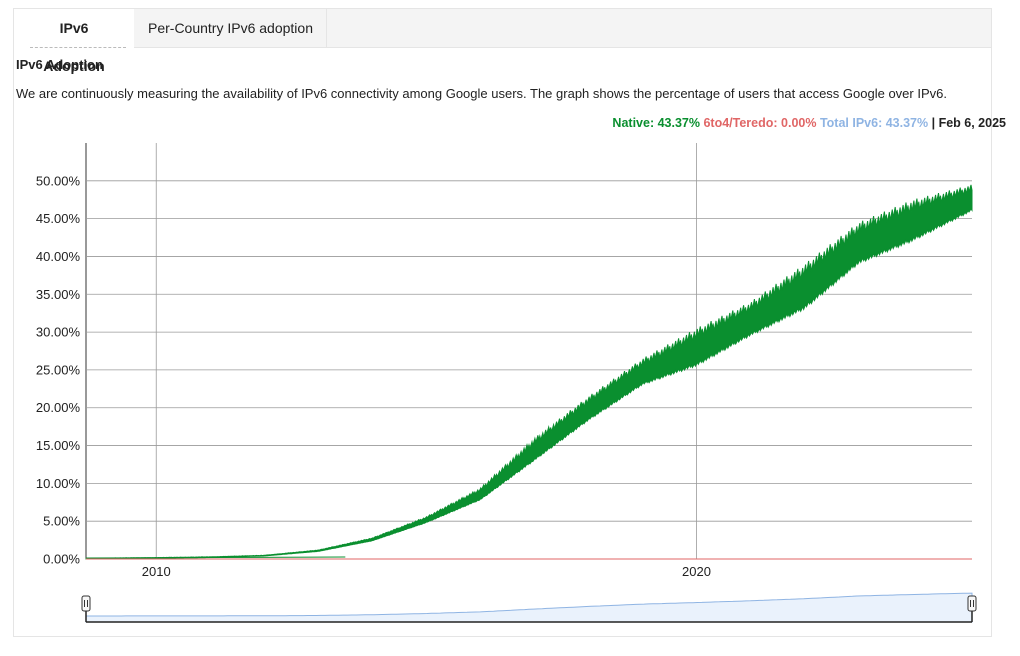 The width and height of the screenshot is (1020, 656). Describe the element at coordinates (58, 180) in the screenshot. I see `y-tick-label: 50.00%` at that location.